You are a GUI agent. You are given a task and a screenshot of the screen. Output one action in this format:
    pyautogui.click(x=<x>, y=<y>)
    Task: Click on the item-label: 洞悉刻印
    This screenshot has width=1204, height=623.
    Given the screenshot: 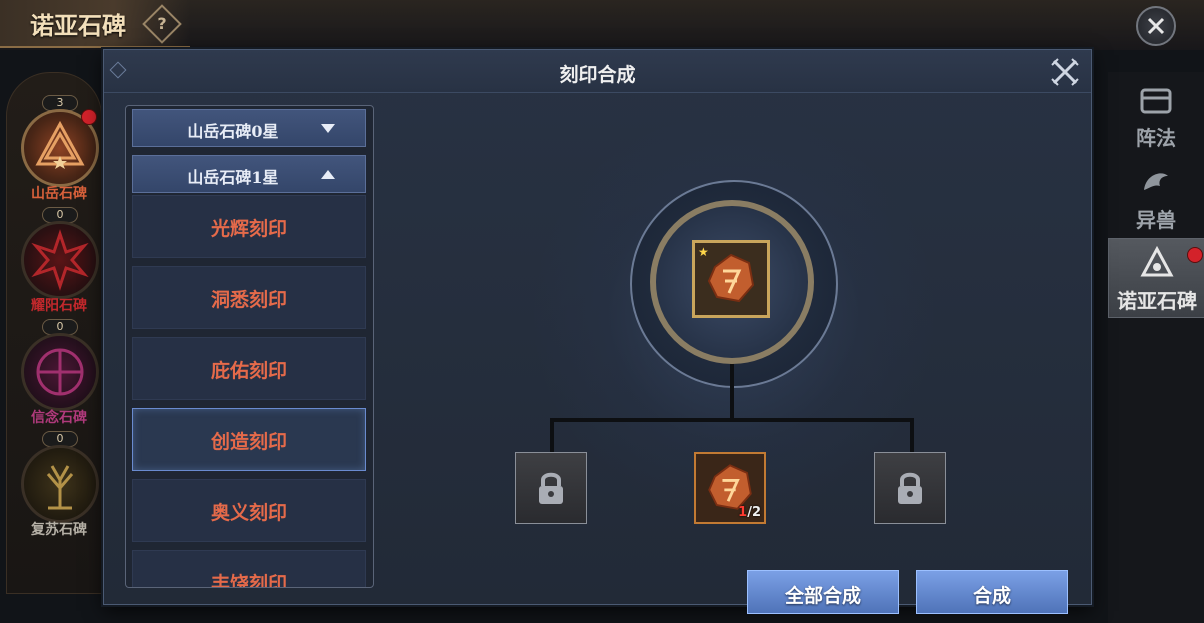 What is the action you would take?
    pyautogui.click(x=248, y=300)
    